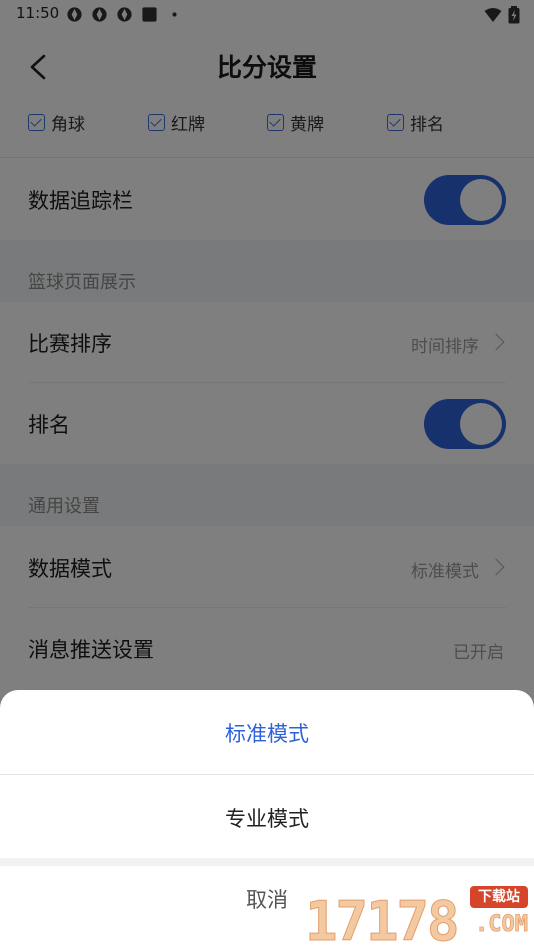 The image size is (534, 950). I want to click on watermark-logo: 17178 下载站 .COM, so click(417, 918).